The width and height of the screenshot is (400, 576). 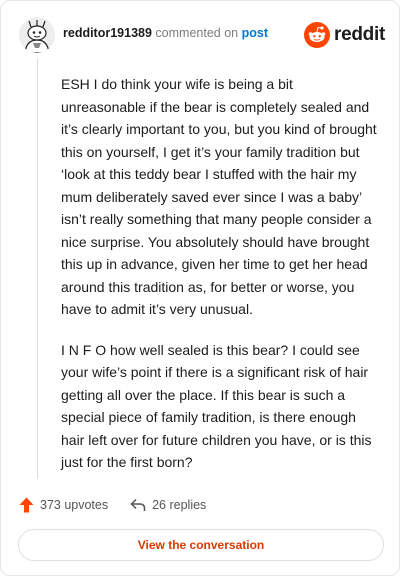 I want to click on reddit-wordmark: reddit, so click(x=359, y=34).